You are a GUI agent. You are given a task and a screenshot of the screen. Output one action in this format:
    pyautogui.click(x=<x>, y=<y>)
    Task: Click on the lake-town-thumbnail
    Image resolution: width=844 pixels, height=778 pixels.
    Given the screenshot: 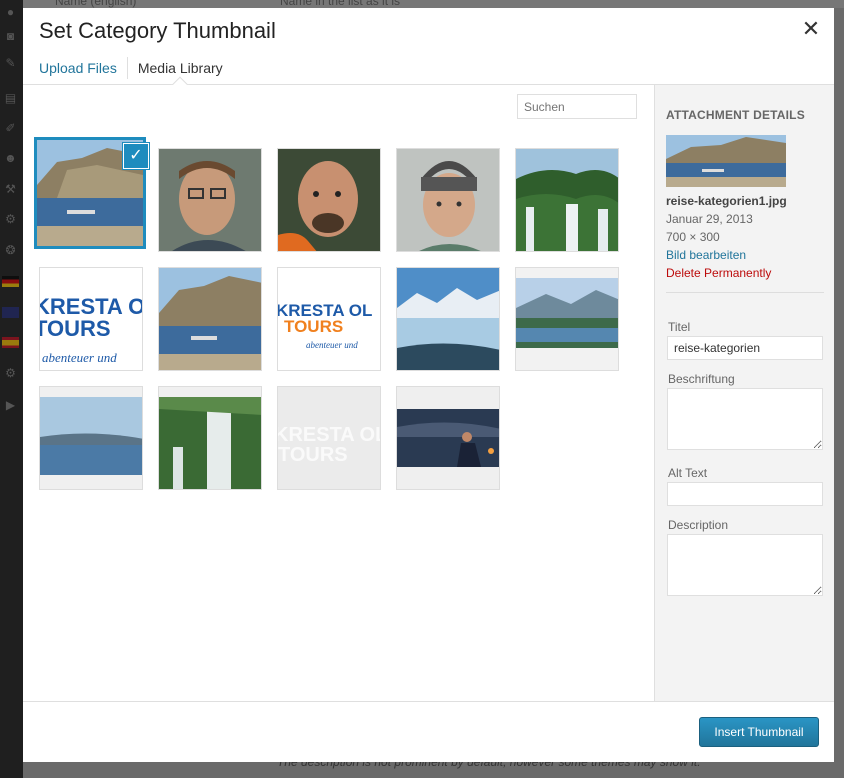 What is the action you would take?
    pyautogui.click(x=567, y=319)
    